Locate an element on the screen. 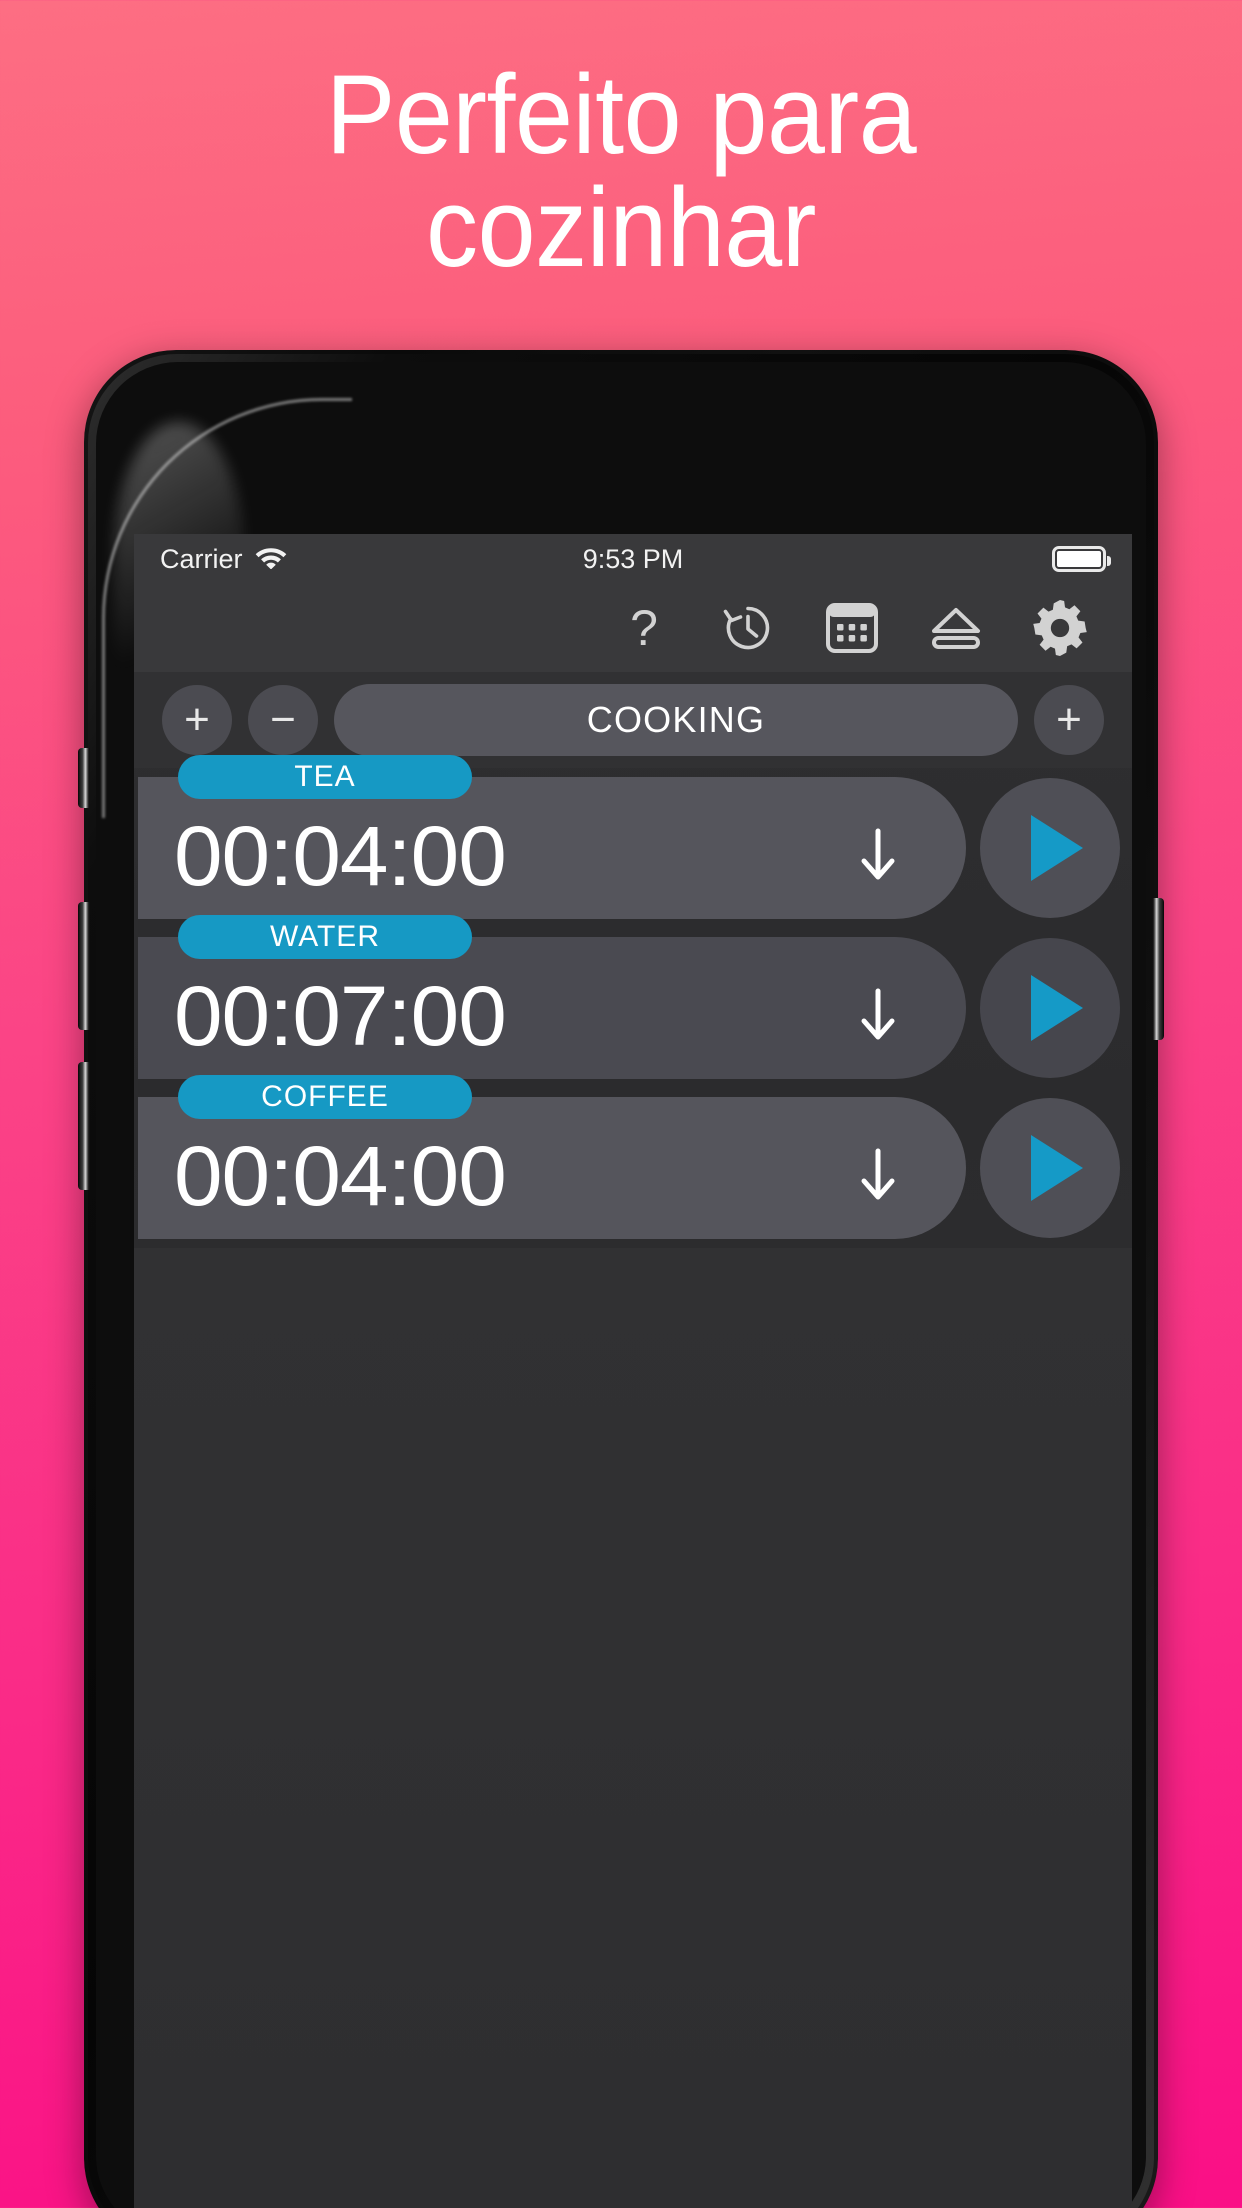 The height and width of the screenshot is (2208, 1242). group-name-selector: COOKING is located at coordinates (676, 720).